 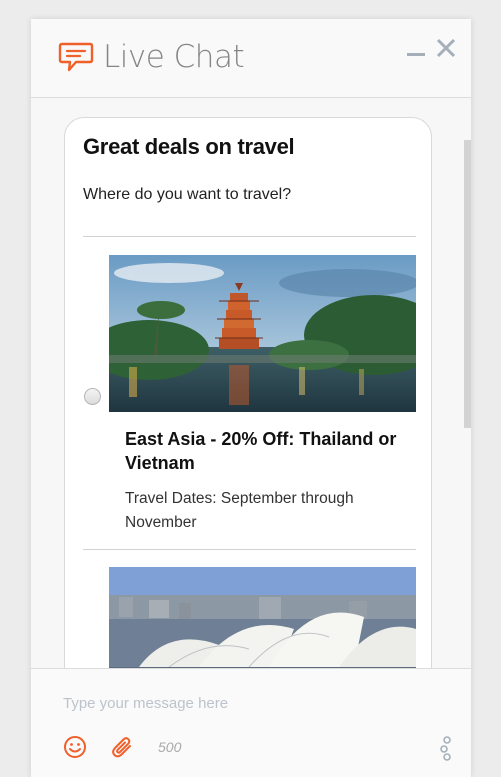 What do you see at coordinates (251, 58) in the screenshot?
I see `chat-header: Live Chat` at bounding box center [251, 58].